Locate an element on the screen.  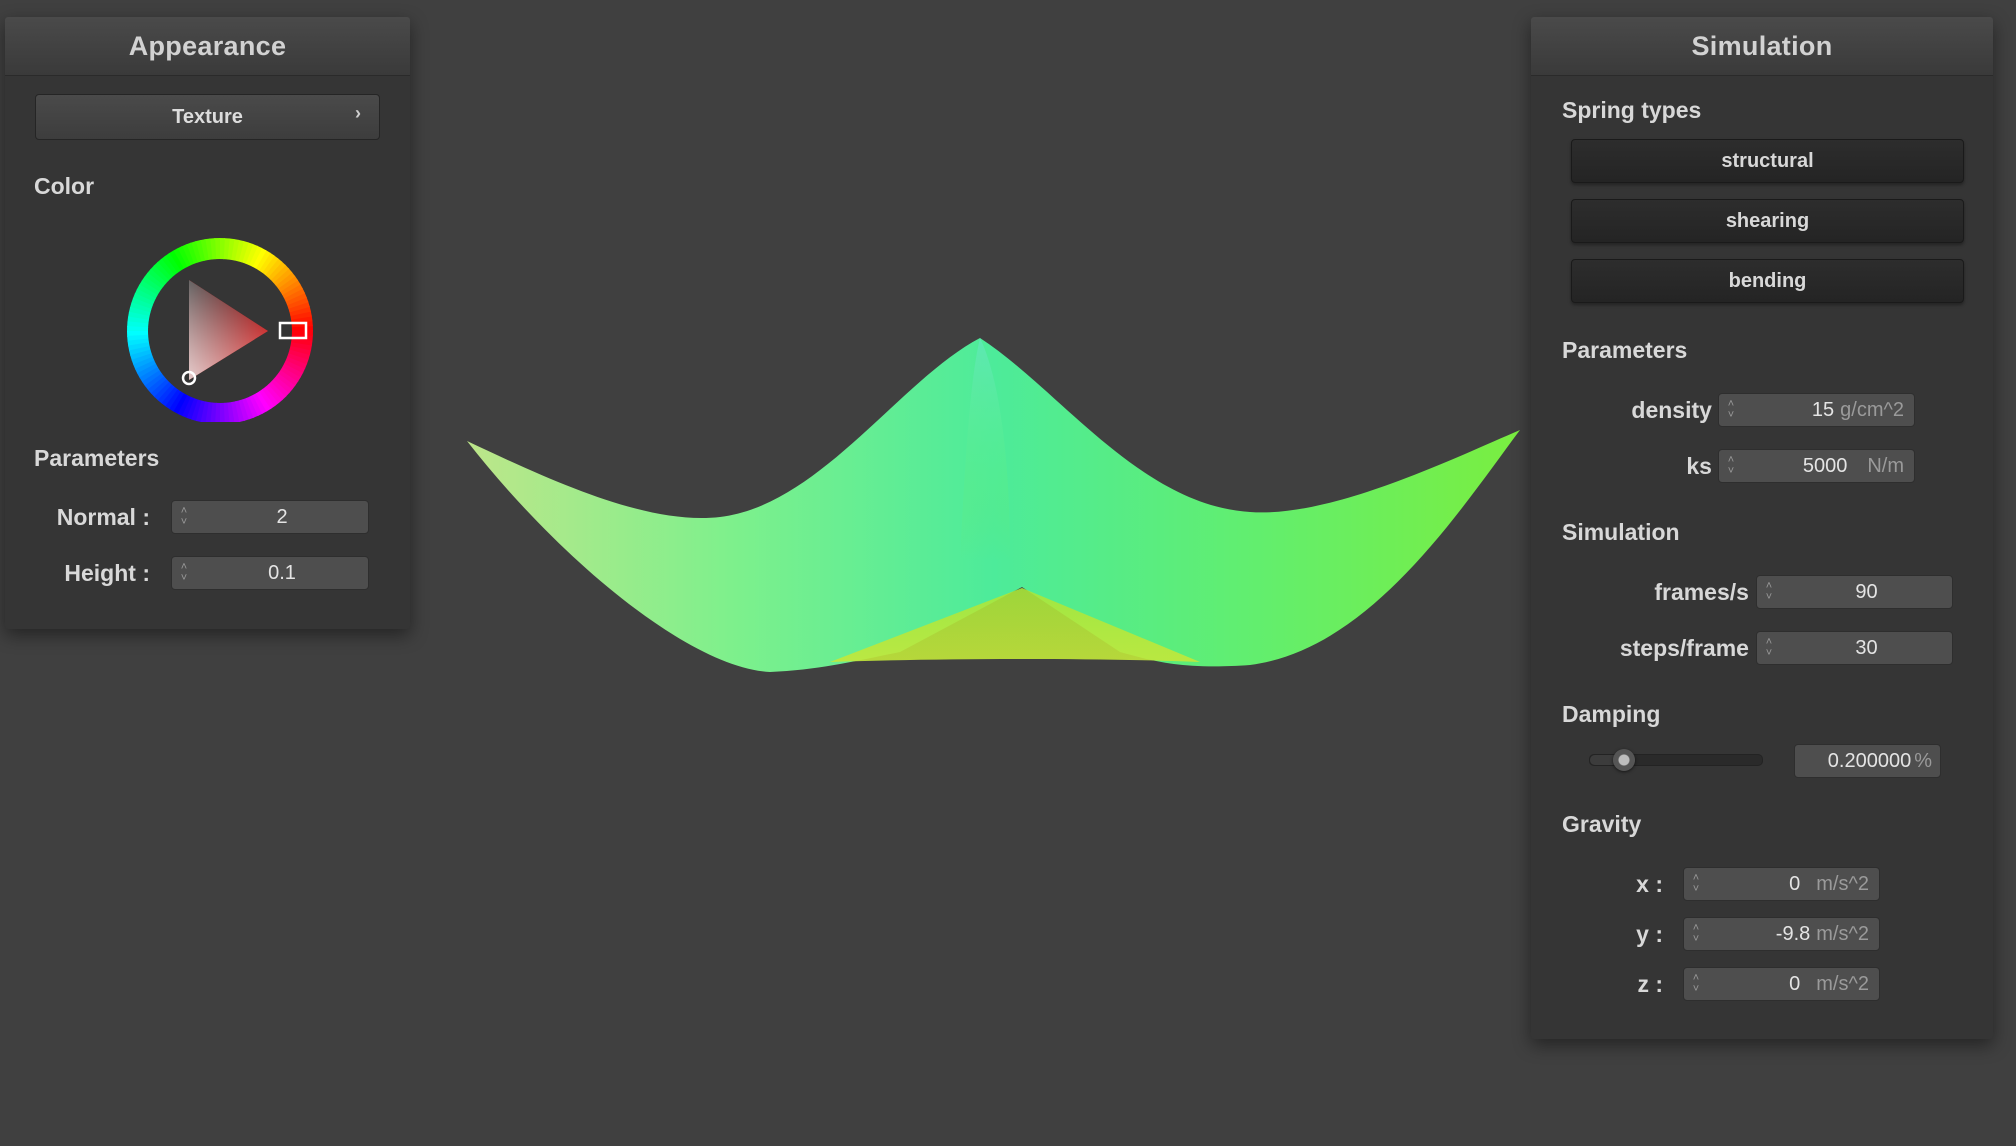
normal-label: Normal : is located at coordinates (103, 517).